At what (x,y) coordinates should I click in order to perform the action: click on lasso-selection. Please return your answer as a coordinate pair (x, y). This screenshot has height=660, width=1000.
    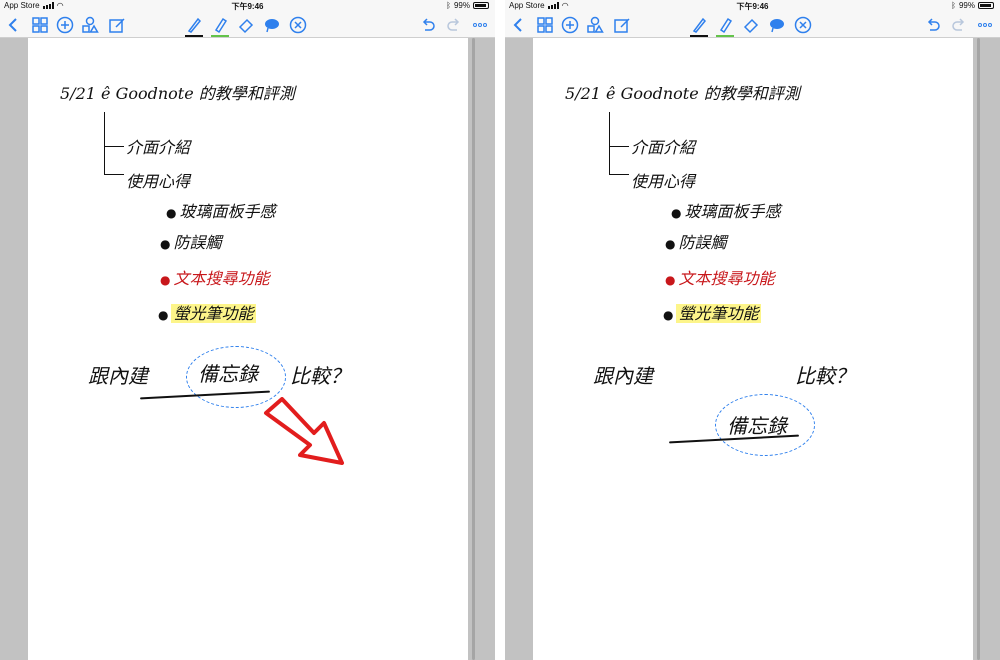
    Looking at the image, I should click on (765, 425).